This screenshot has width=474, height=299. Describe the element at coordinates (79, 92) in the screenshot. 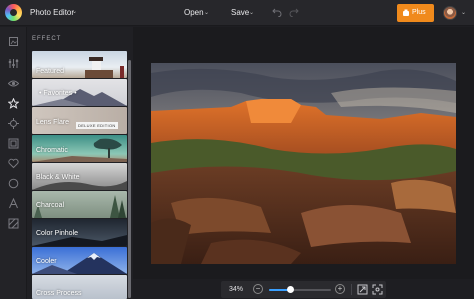

I see `effect-favorites: • Favorites •` at that location.